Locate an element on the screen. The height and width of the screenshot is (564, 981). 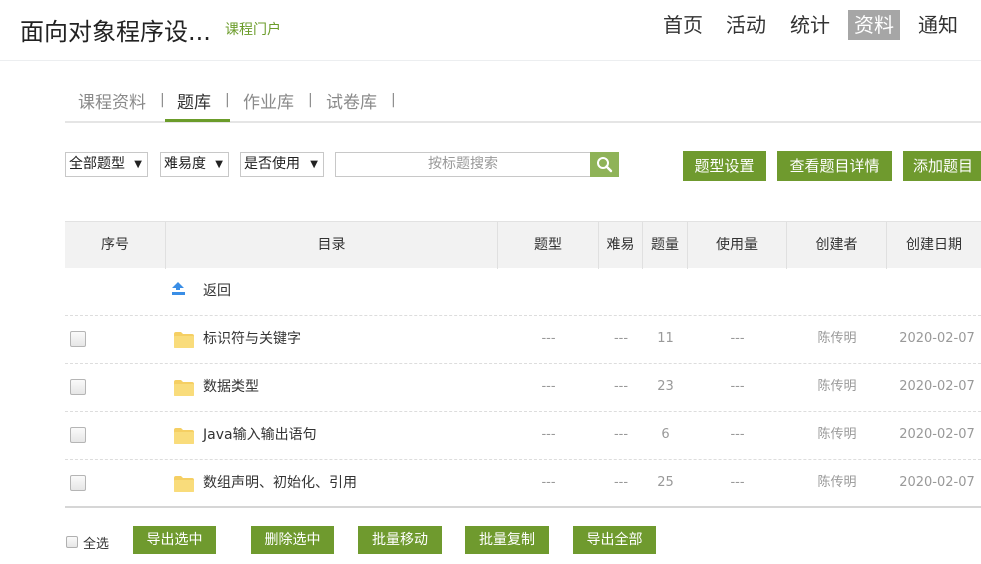
back-label: 返回 is located at coordinates (303, 291).